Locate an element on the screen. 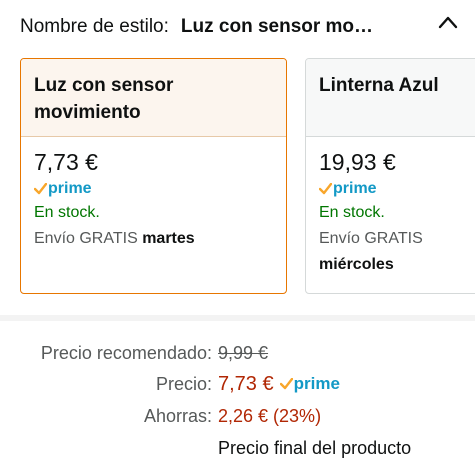  final-price-note: Precio final del producto is located at coordinates (315, 447).